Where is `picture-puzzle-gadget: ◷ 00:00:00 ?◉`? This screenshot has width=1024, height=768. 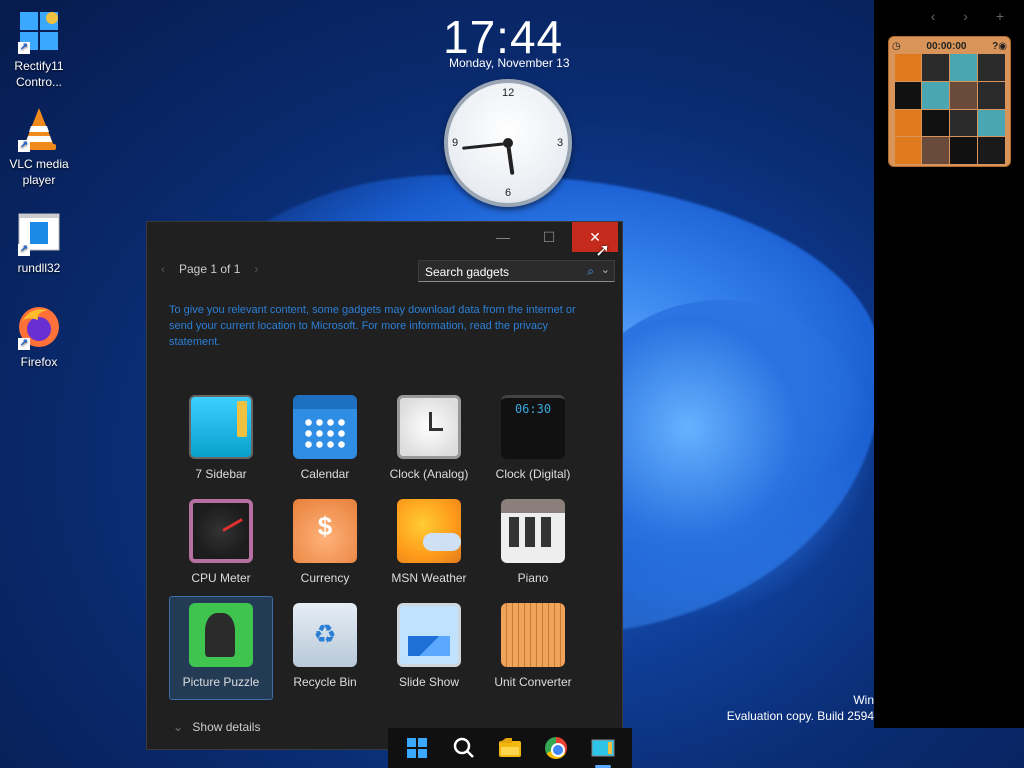 picture-puzzle-gadget: ◷ 00:00:00 ?◉ is located at coordinates (949, 101).